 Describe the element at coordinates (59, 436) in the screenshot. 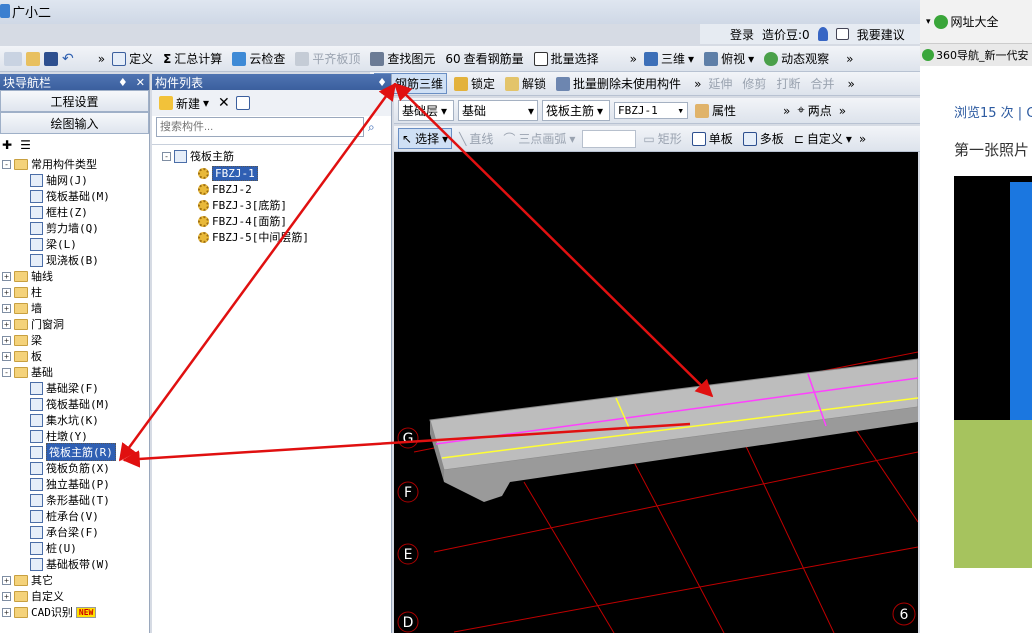

I see `nav-tree-item: 柱墩(Y)` at that location.